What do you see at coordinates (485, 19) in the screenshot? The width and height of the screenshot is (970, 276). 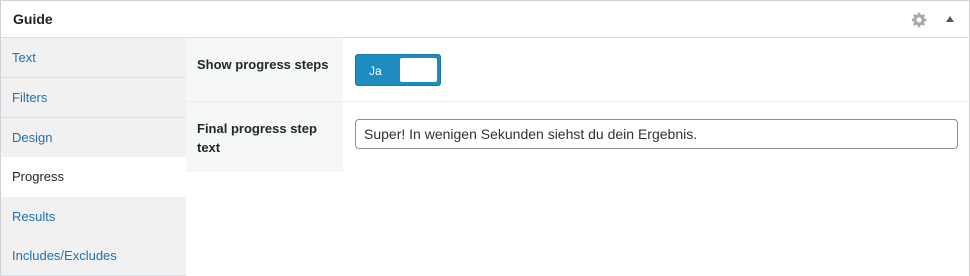 I see `panel-header: Guide` at bounding box center [485, 19].